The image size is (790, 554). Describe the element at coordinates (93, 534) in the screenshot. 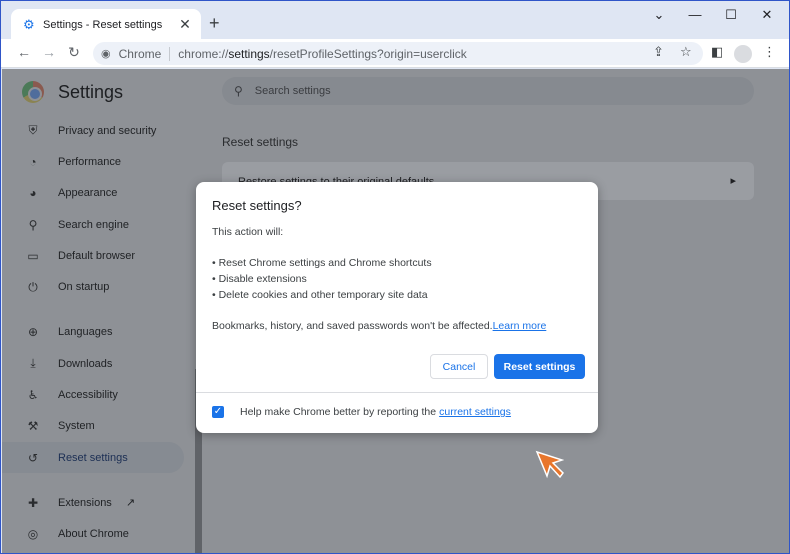

I see `sidebar-item-label: About Chrome` at that location.